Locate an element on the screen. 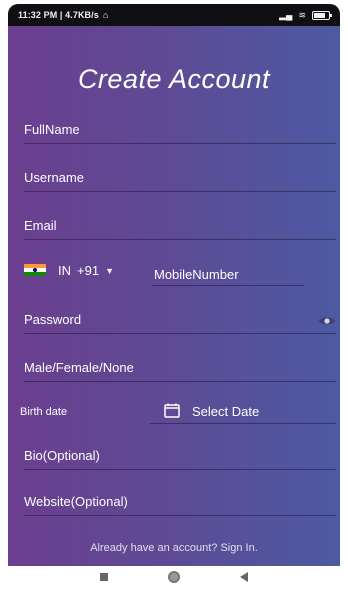  recents-icon is located at coordinates (104, 576).